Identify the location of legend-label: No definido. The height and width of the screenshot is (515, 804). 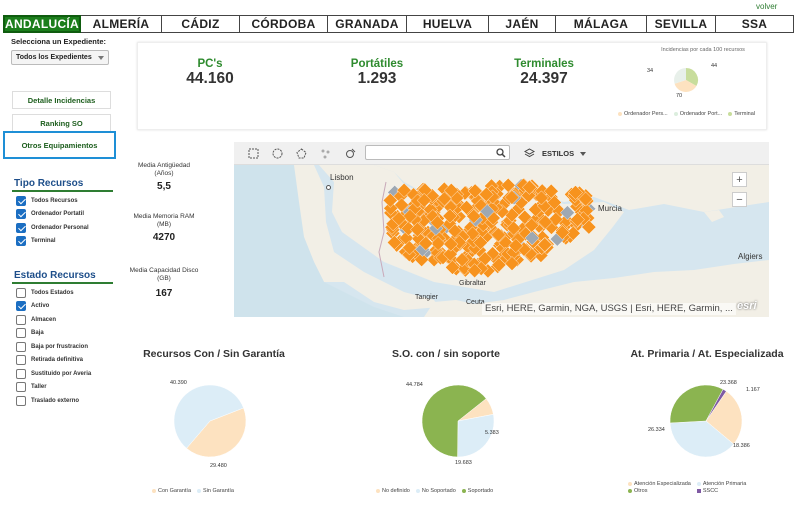
(396, 491).